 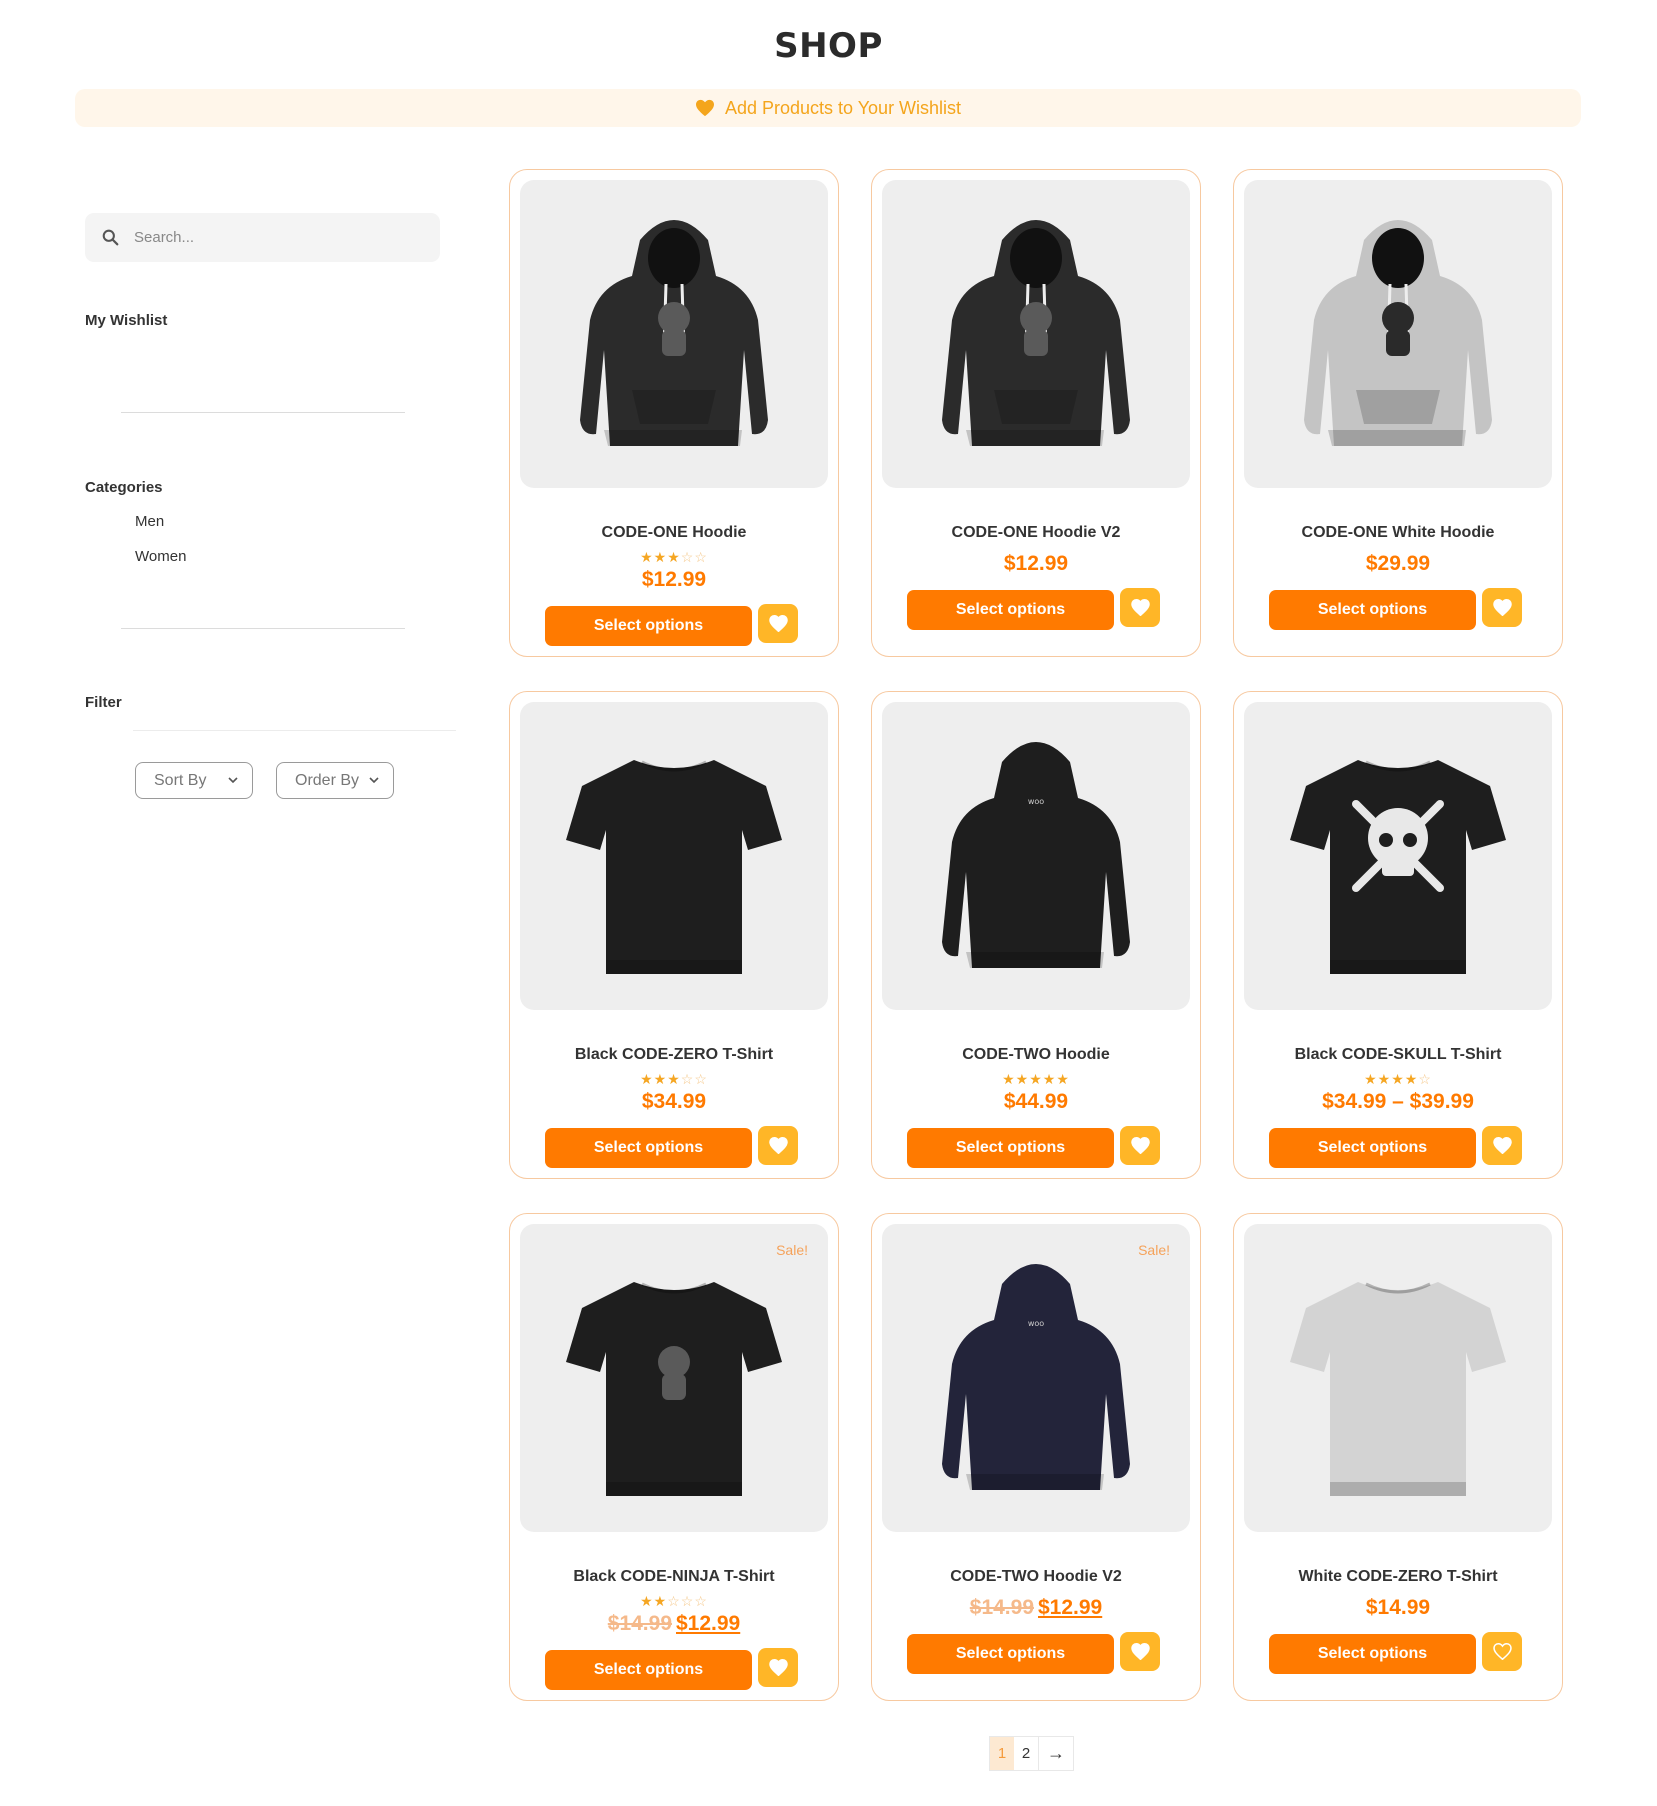 I want to click on product-name: Black CODE-NINJA T-Shirt, so click(x=674, y=1577).